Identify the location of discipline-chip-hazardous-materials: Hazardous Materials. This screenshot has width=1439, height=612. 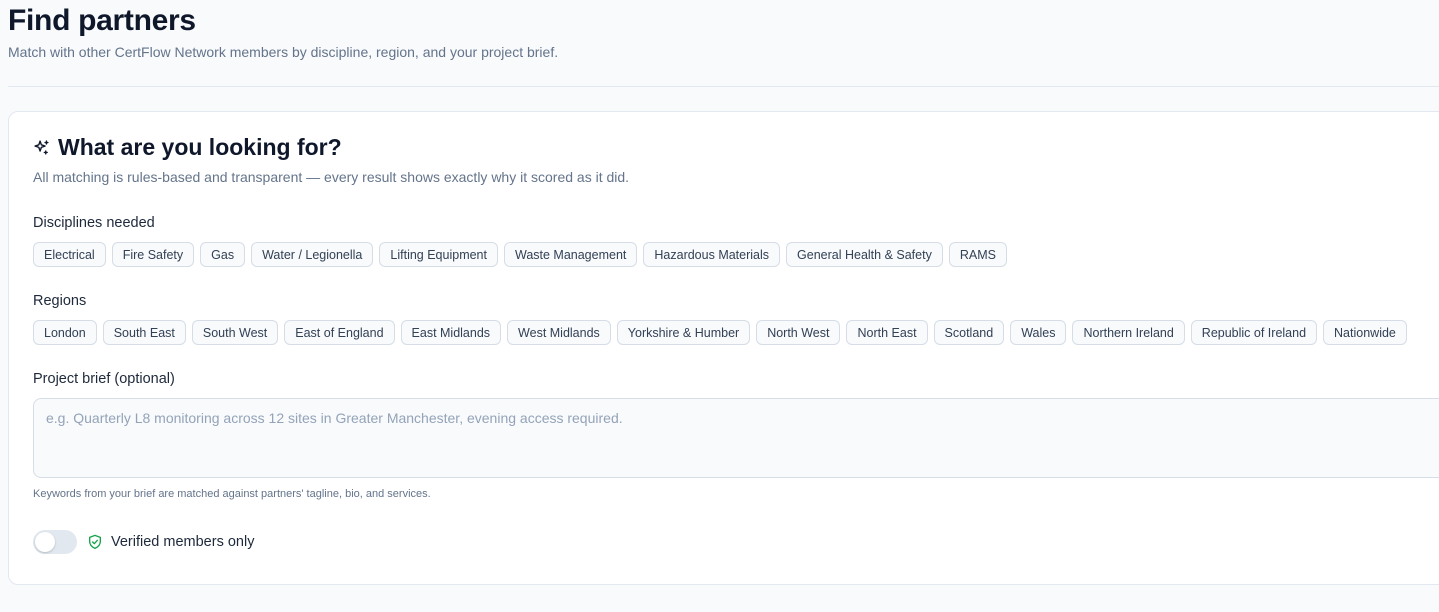
(712, 254).